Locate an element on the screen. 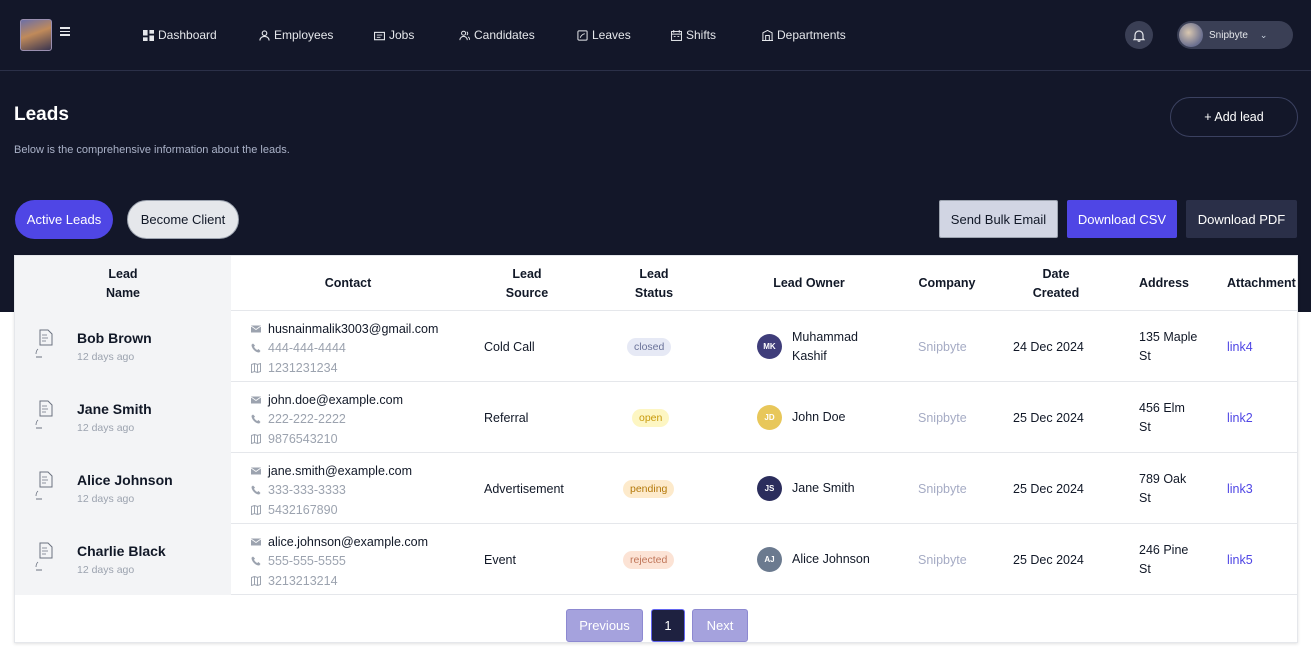 This screenshot has width=1311, height=656. status-badge: rejected is located at coordinates (649, 559).